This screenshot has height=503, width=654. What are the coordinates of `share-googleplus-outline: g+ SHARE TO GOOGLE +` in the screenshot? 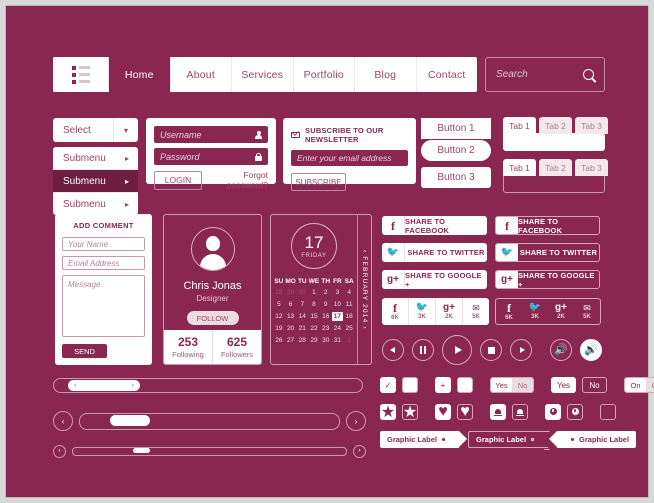 It's located at (547, 279).